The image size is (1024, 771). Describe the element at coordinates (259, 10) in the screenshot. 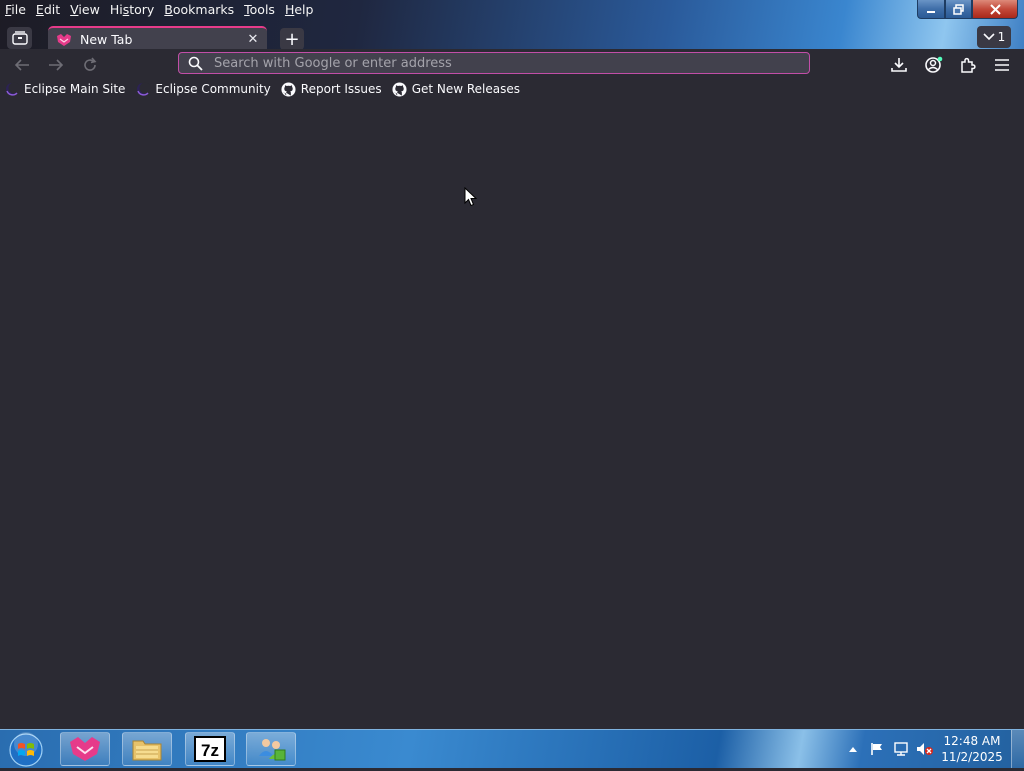

I see `menu-tools: Tools` at that location.